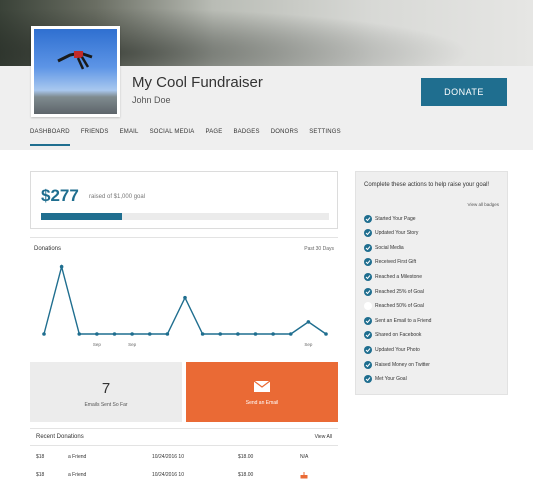 The image size is (533, 484). Describe the element at coordinates (398, 276) in the screenshot. I see `badge-label: Reached a Milestone` at that location.